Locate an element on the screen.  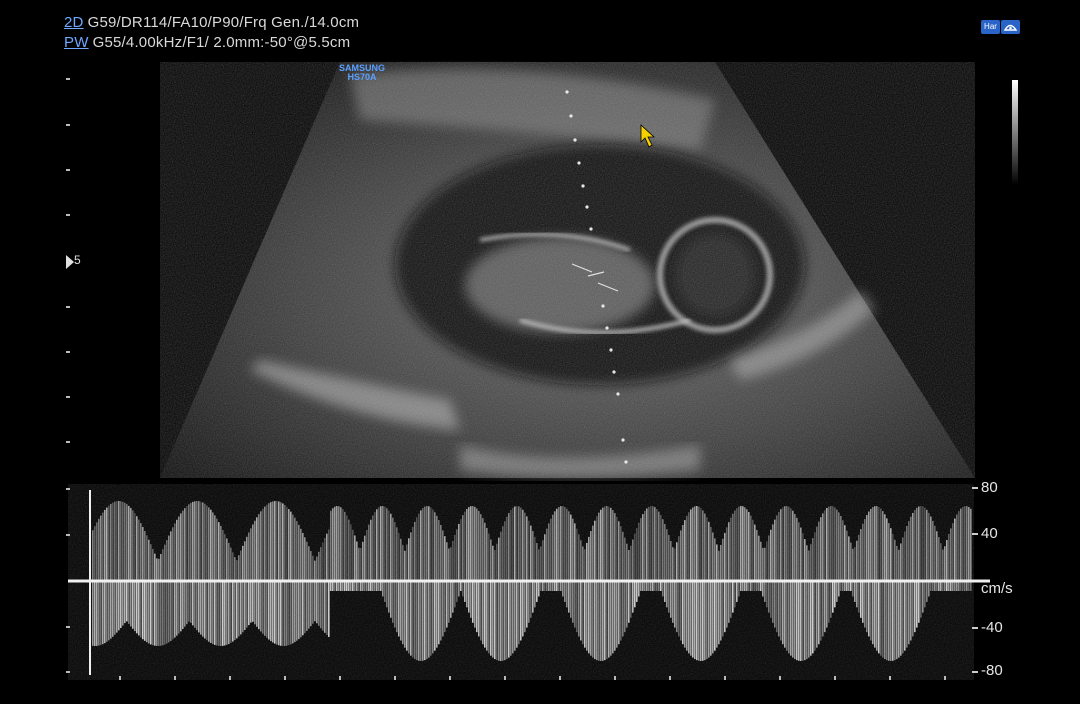
scale-unit: cm/s is located at coordinates (997, 588).